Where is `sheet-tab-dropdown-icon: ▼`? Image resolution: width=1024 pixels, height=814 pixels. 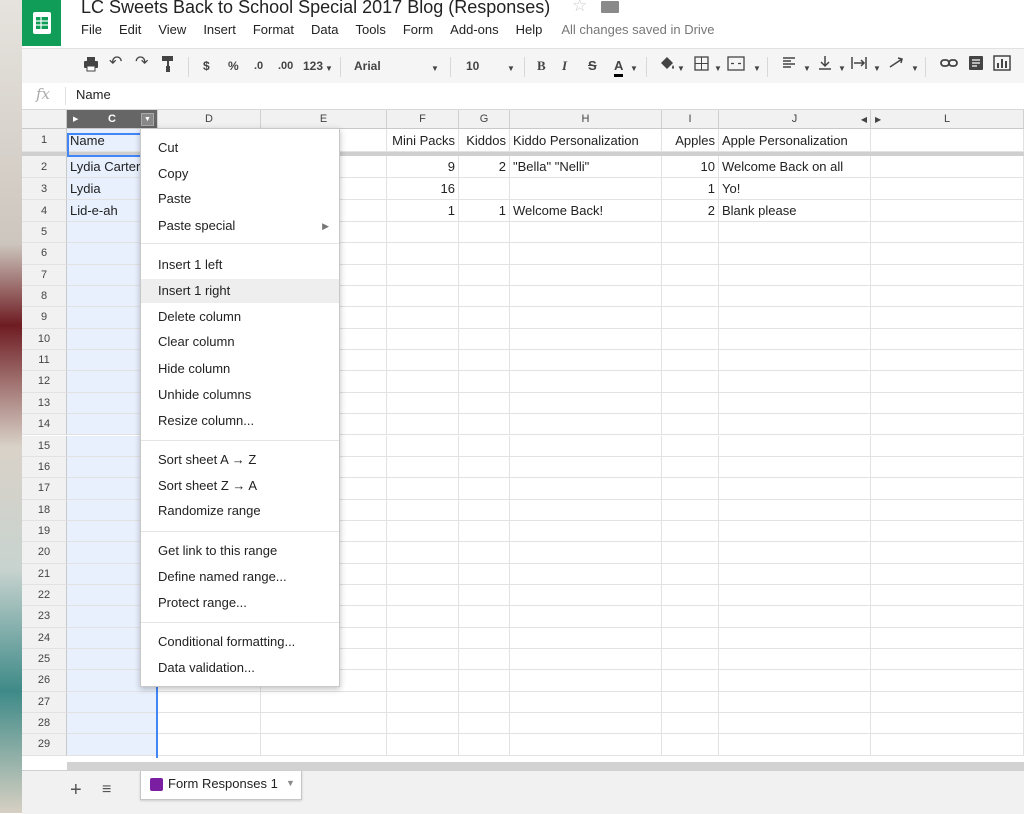
sheet-tab-dropdown-icon: ▼ is located at coordinates (290, 783).